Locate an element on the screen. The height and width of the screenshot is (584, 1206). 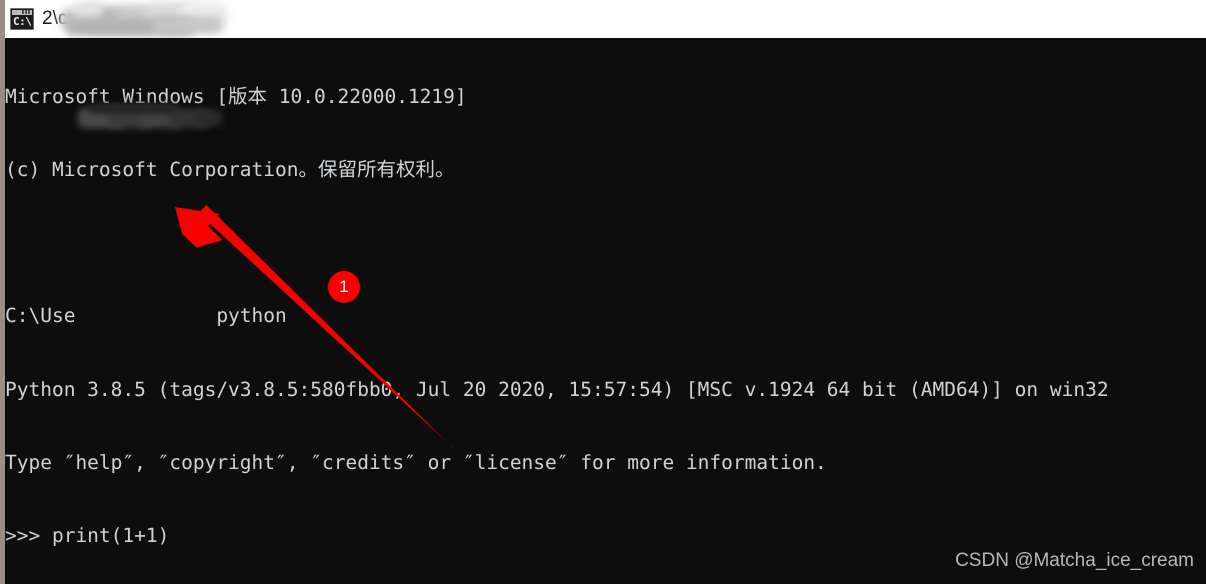
window-title: 2\cmd.exe - python is located at coordinates (123, 18).